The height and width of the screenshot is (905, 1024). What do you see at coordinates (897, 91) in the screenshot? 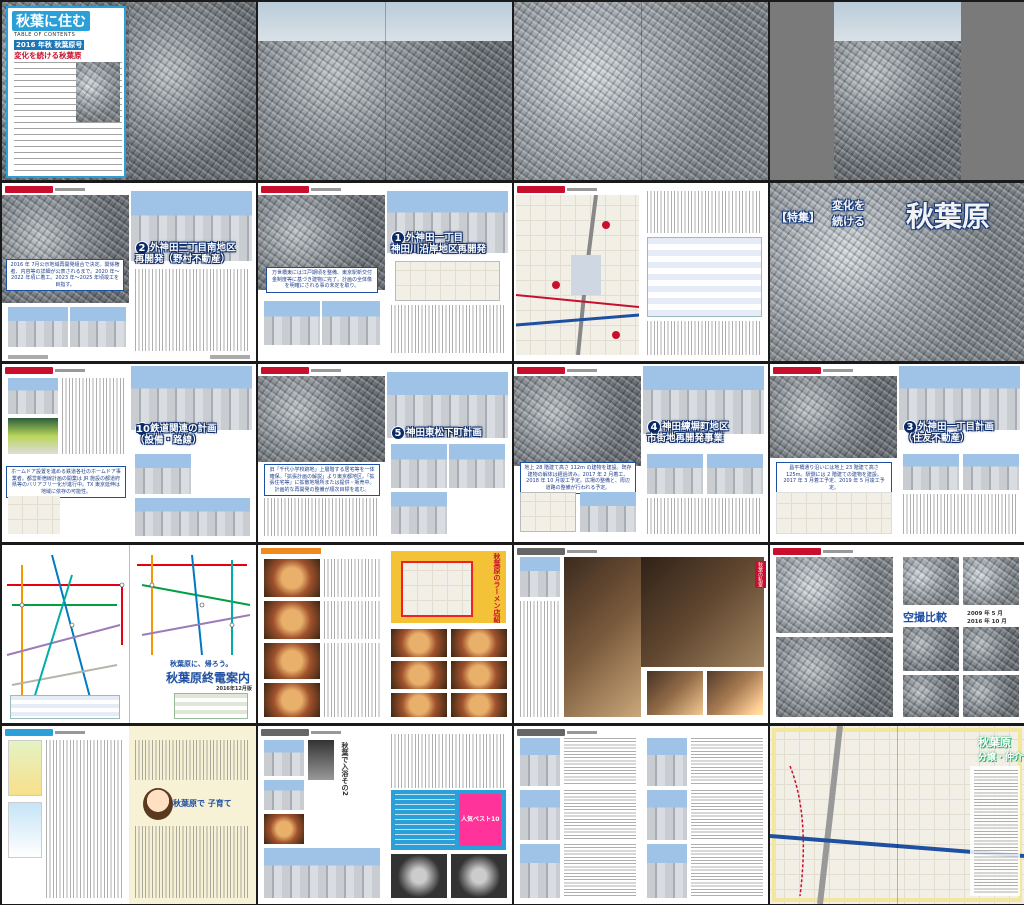
I see `spread-aerial-partial` at bounding box center [897, 91].